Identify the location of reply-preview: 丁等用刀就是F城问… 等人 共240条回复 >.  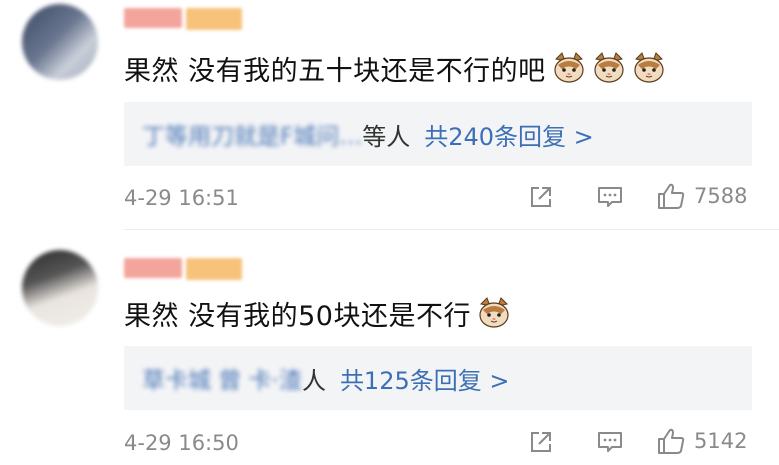
(438, 134).